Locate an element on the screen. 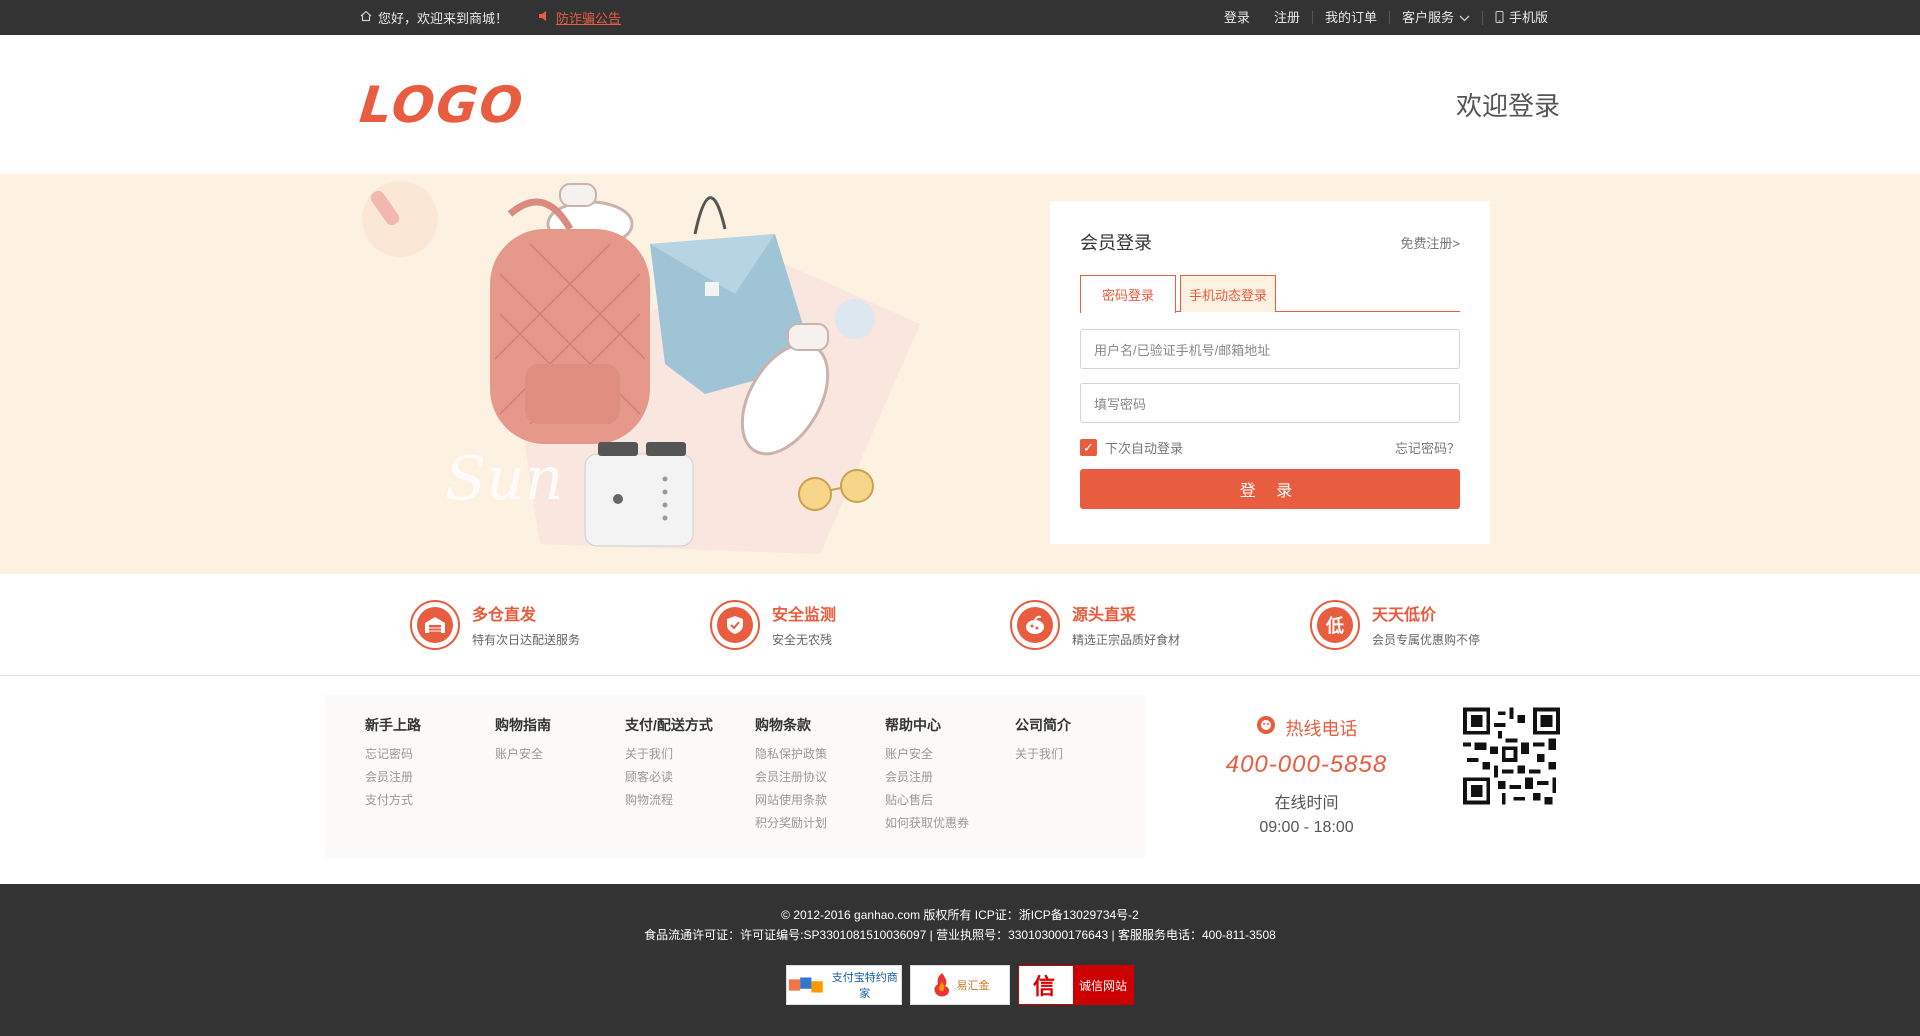 Image resolution: width=1920 pixels, height=1036 pixels. remember-me: ✓ 下次自动登录 is located at coordinates (1131, 447).